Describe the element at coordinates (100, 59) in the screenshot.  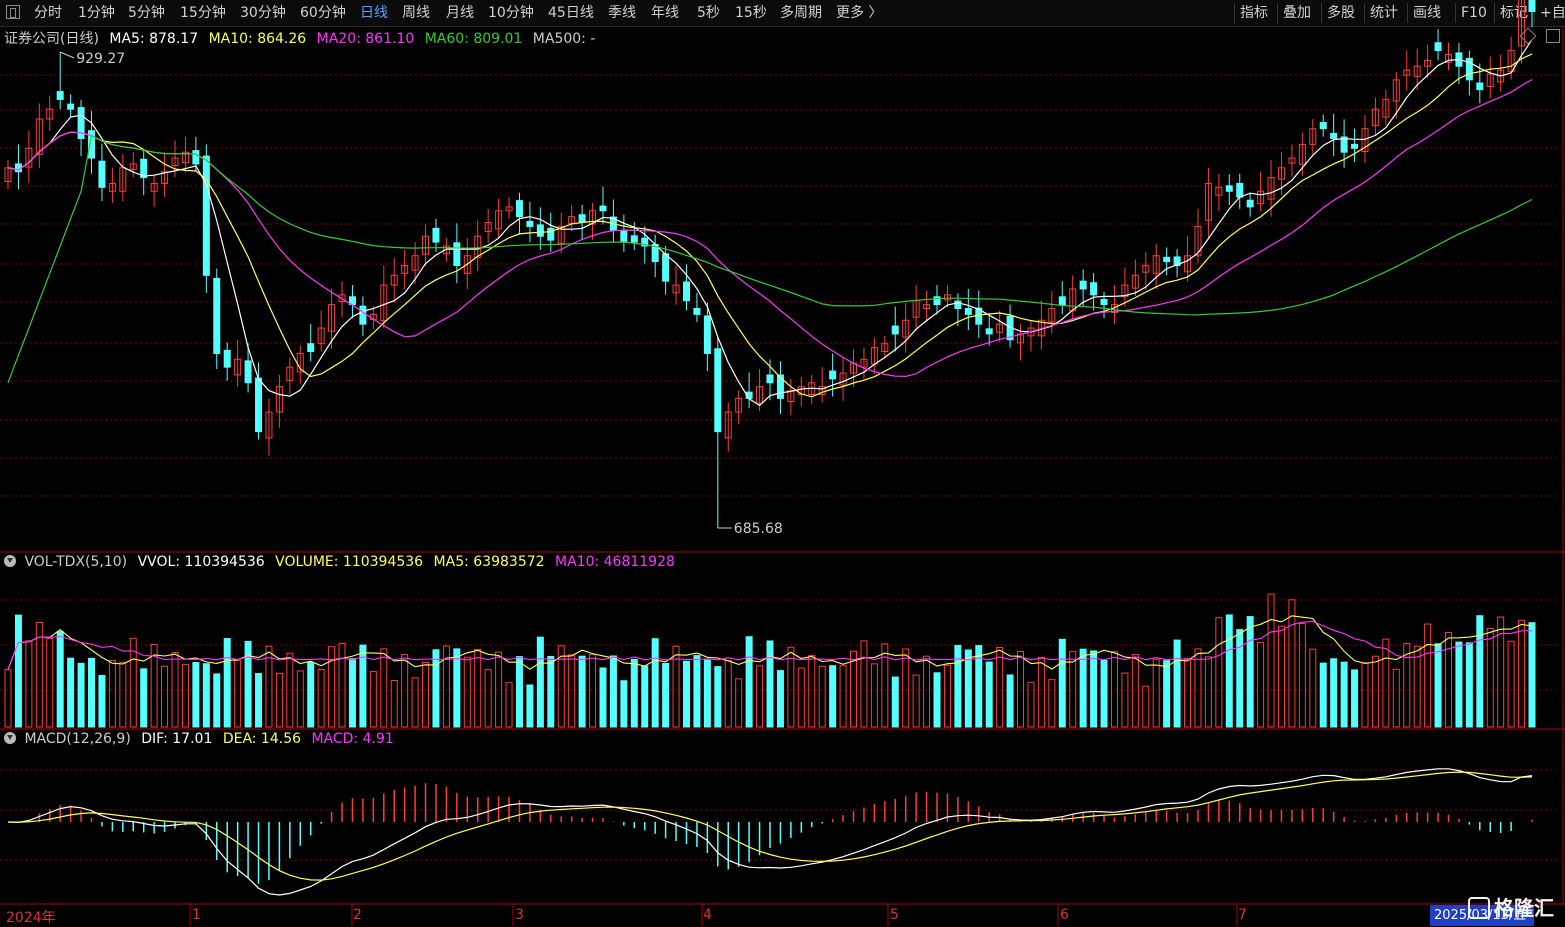
I see `high-price-label: 929.27` at that location.